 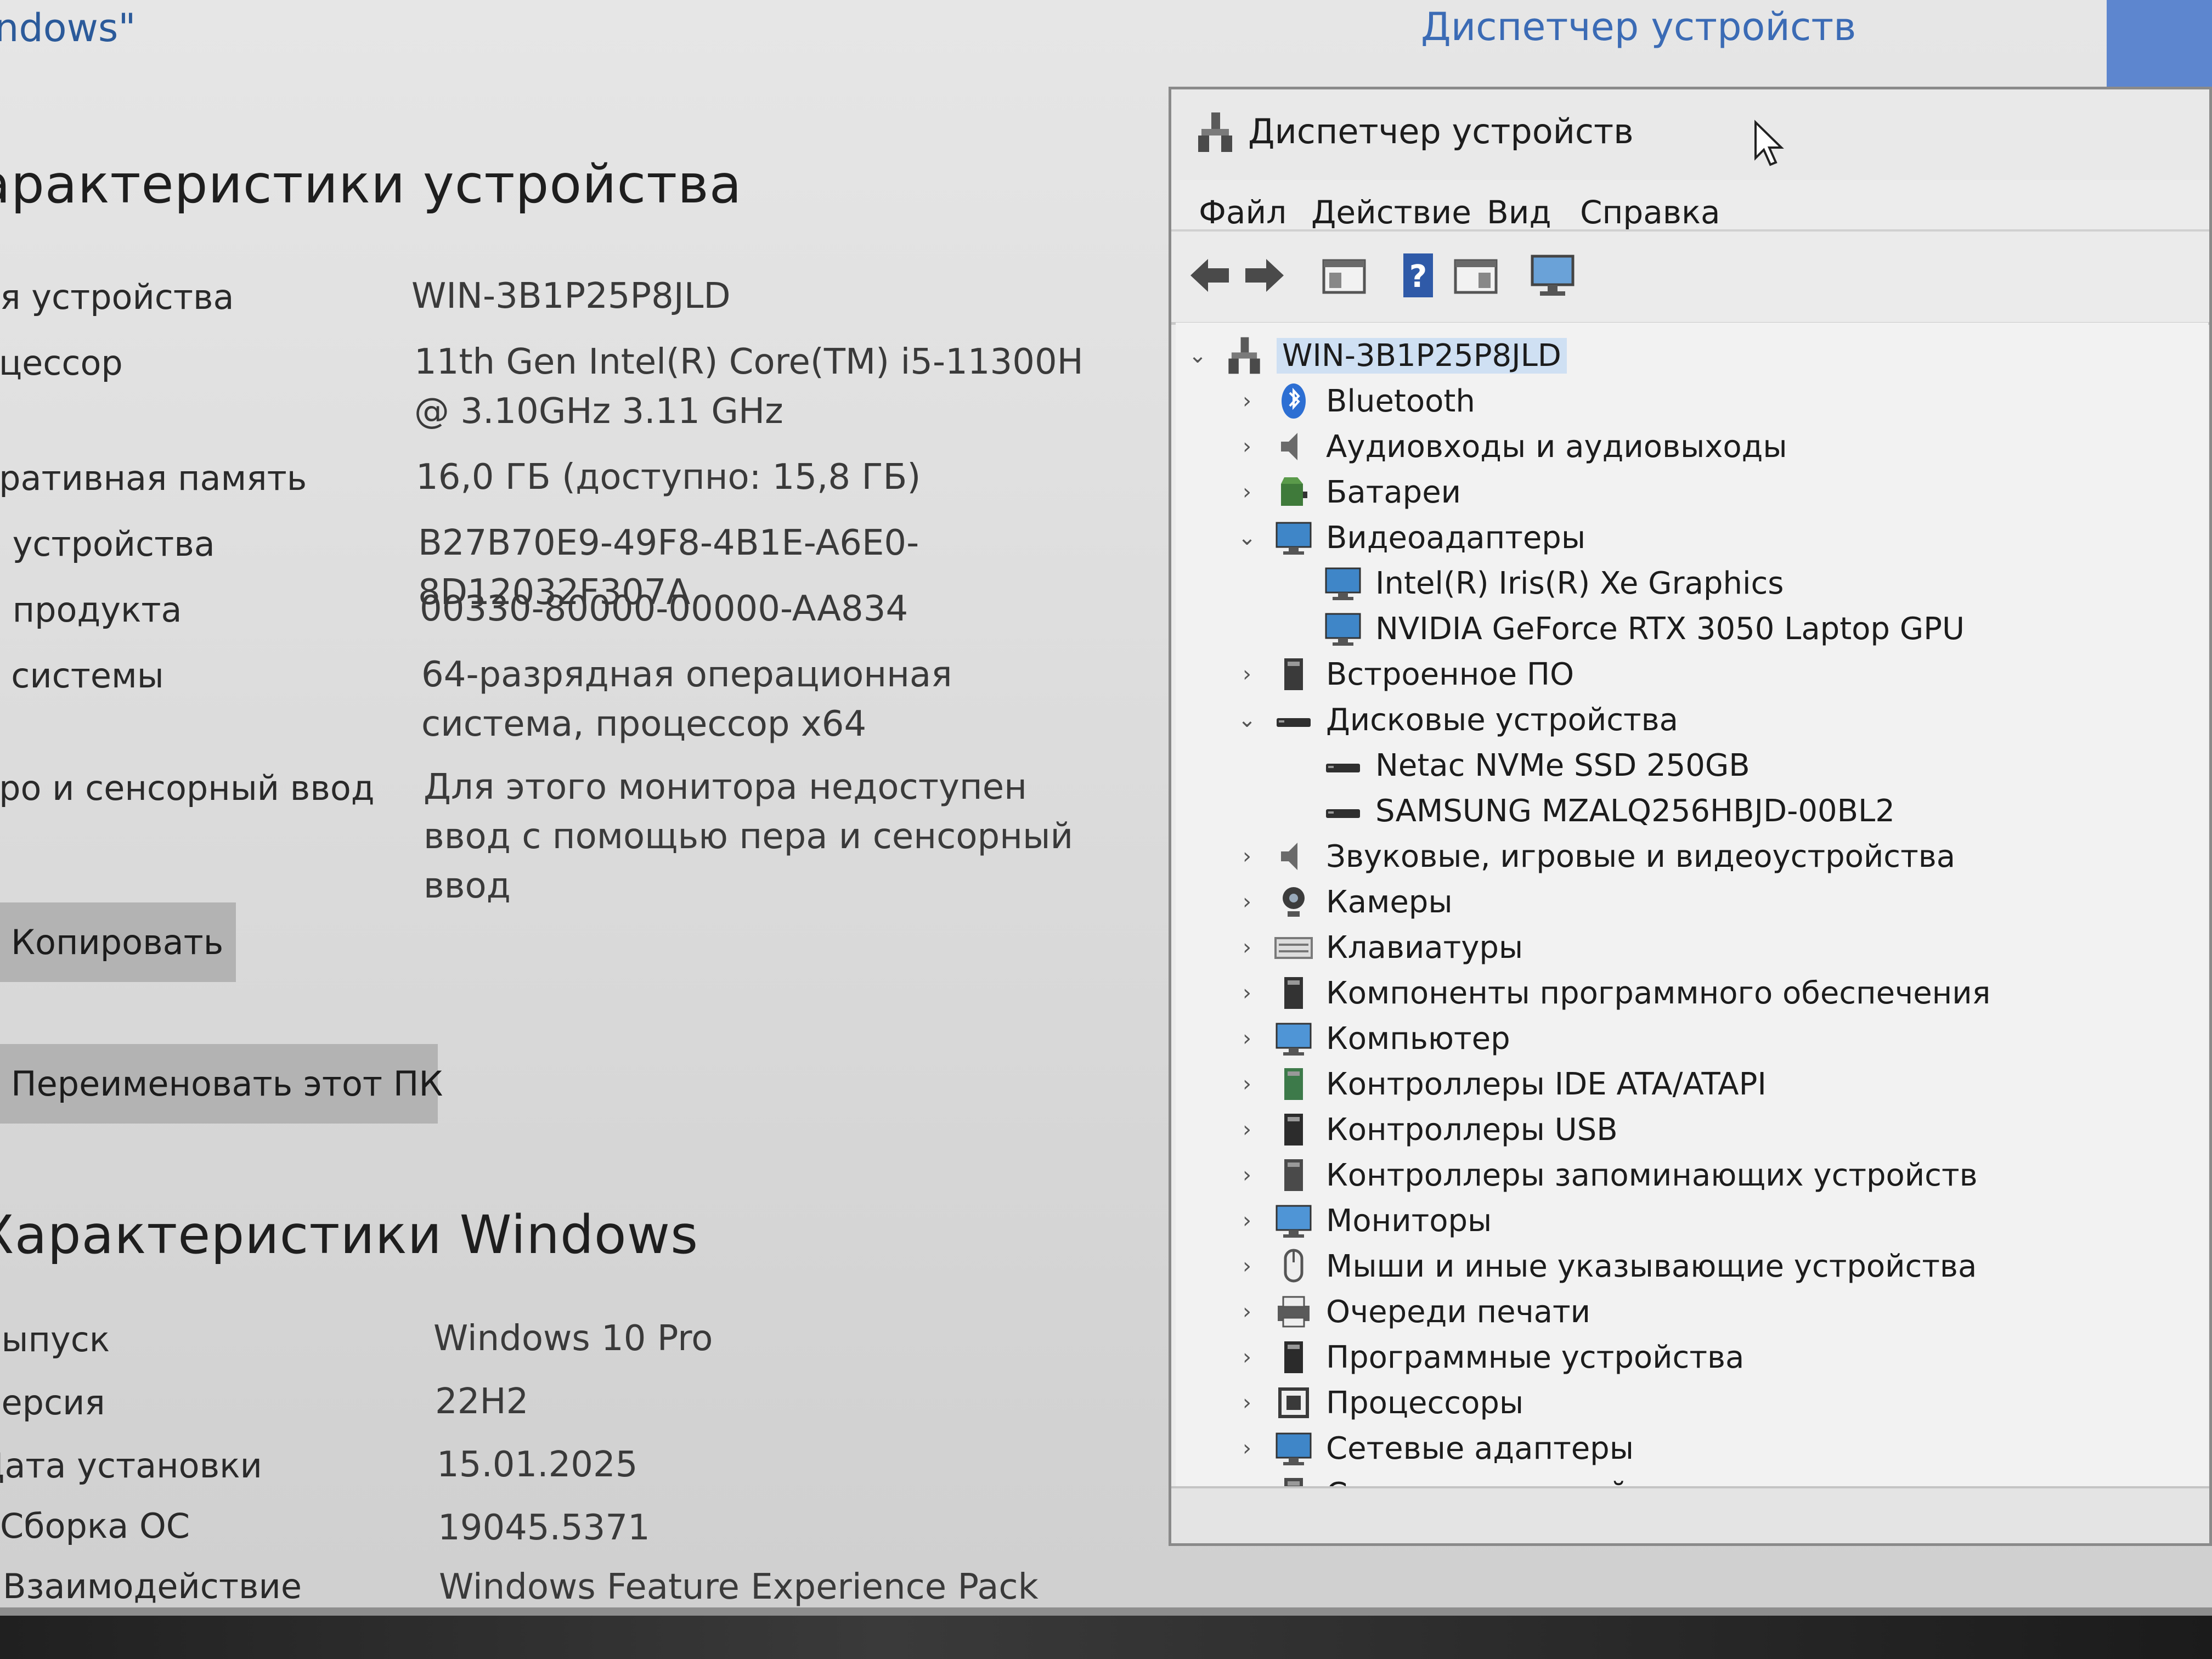 I want to click on tree-node-label: Intel(R) Iris(R) Xe Graphics, so click(x=1579, y=583).